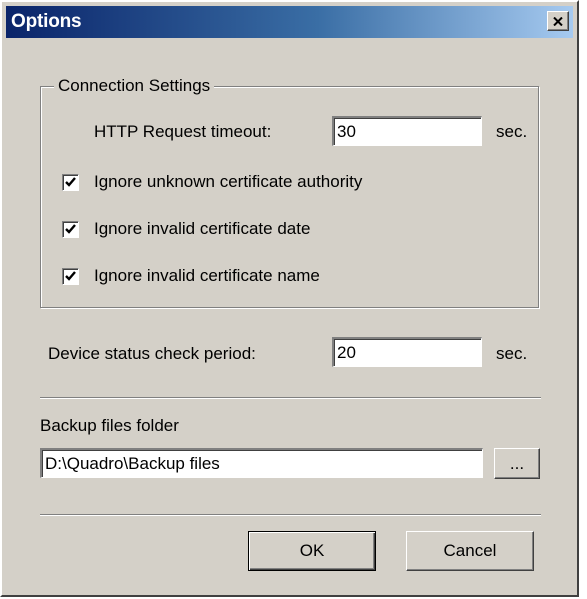 This screenshot has height=599, width=587. I want to click on http-timeout-input, so click(407, 131).